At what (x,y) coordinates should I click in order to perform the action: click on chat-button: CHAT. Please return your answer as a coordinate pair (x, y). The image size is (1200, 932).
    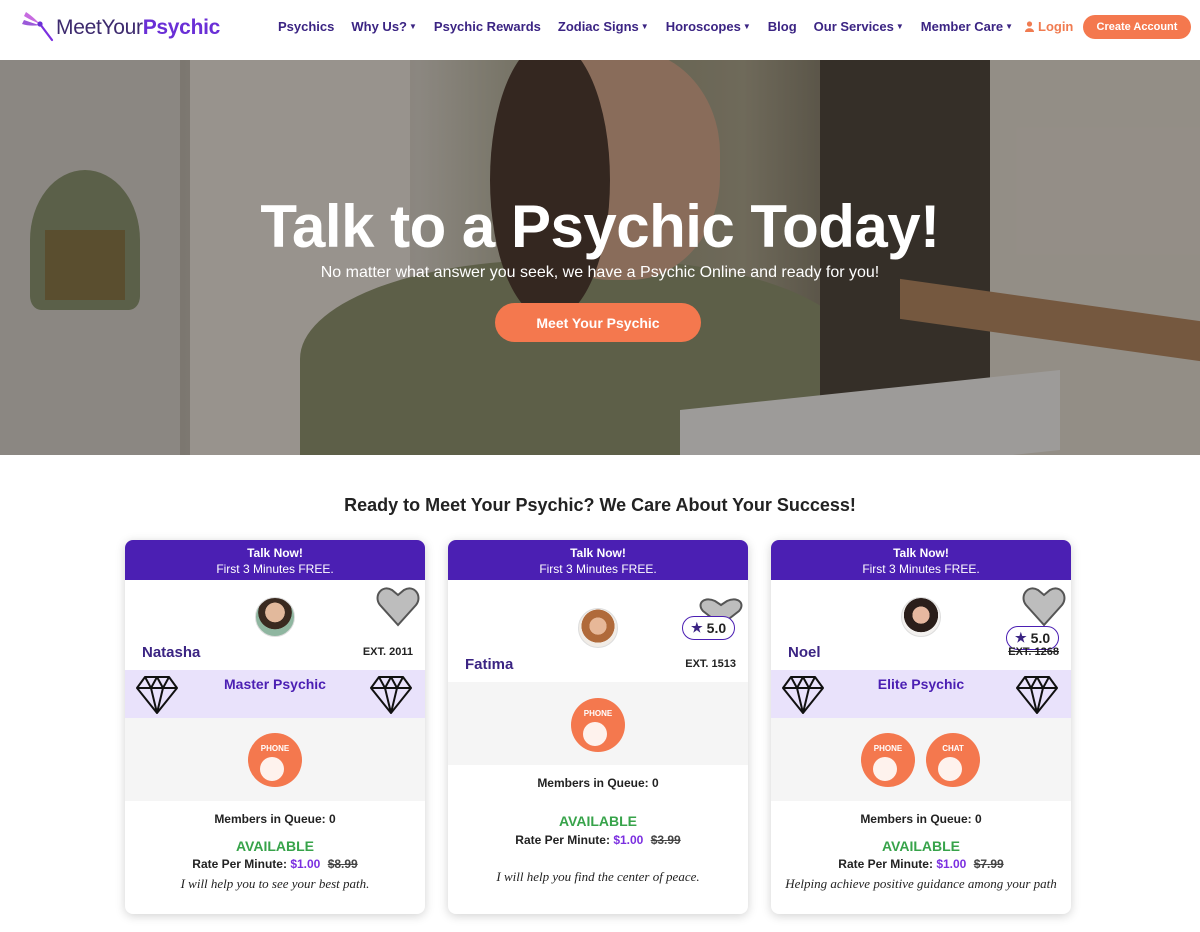
    Looking at the image, I should click on (953, 760).